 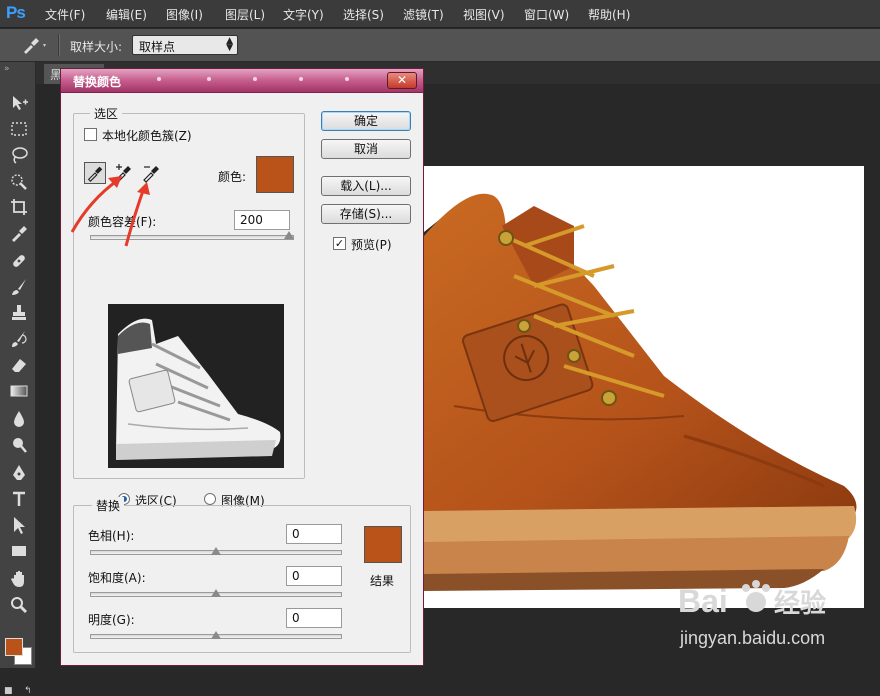 I want to click on photoshop-logo: Ps, so click(x=16, y=12).